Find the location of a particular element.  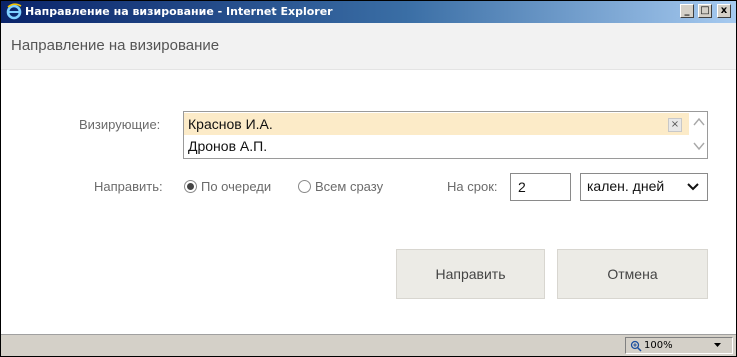

term-unit-select: кален. дней is located at coordinates (644, 187).